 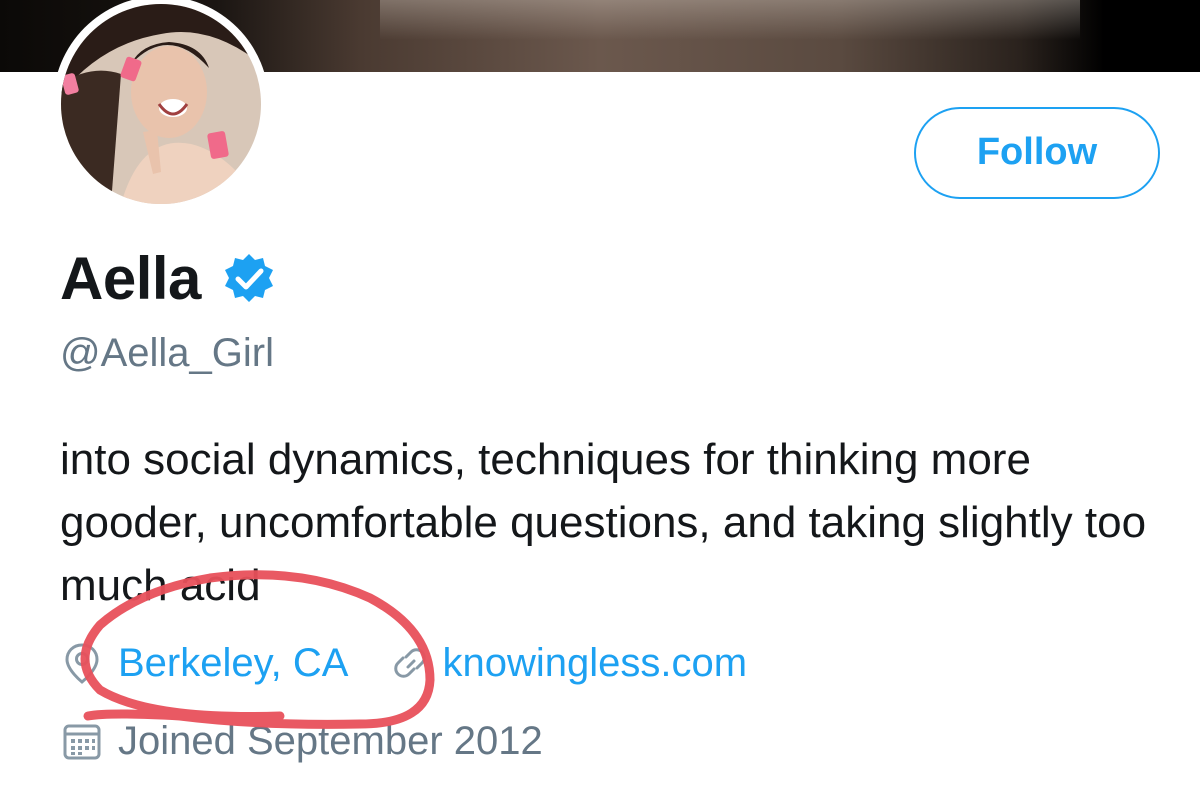 What do you see at coordinates (1037, 153) in the screenshot?
I see `follow-button: Follow` at bounding box center [1037, 153].